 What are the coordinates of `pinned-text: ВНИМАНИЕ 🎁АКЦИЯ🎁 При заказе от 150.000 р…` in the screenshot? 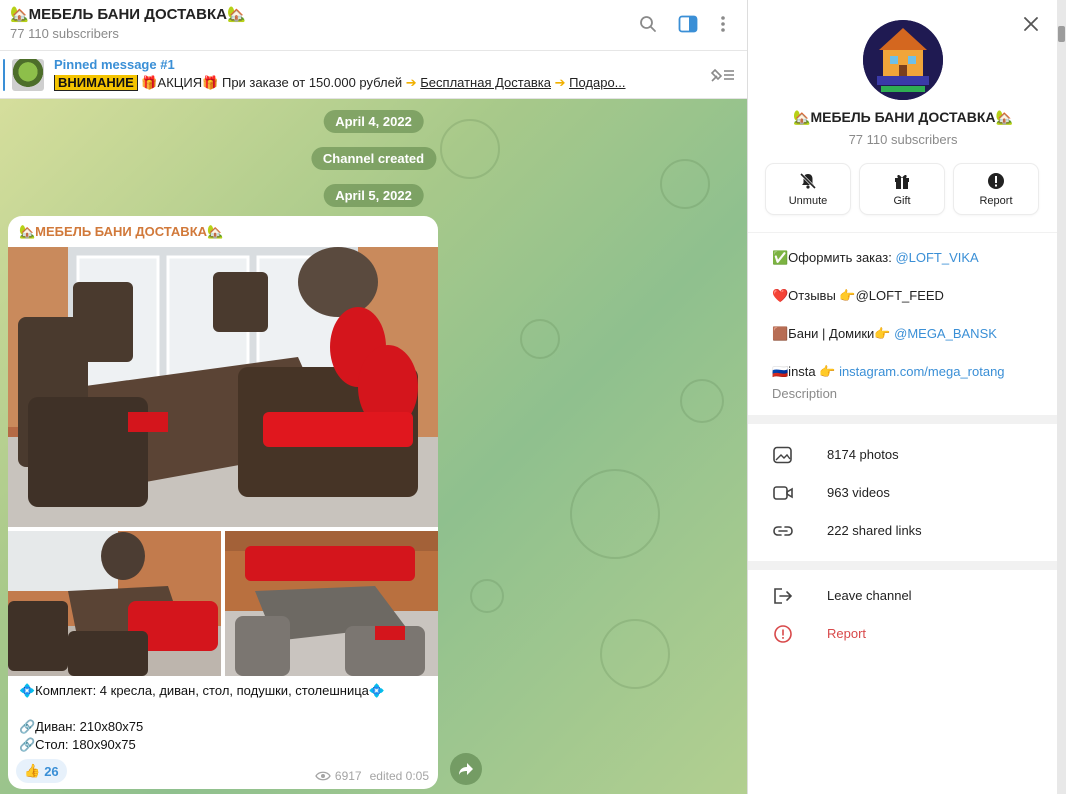 It's located at (372, 83).